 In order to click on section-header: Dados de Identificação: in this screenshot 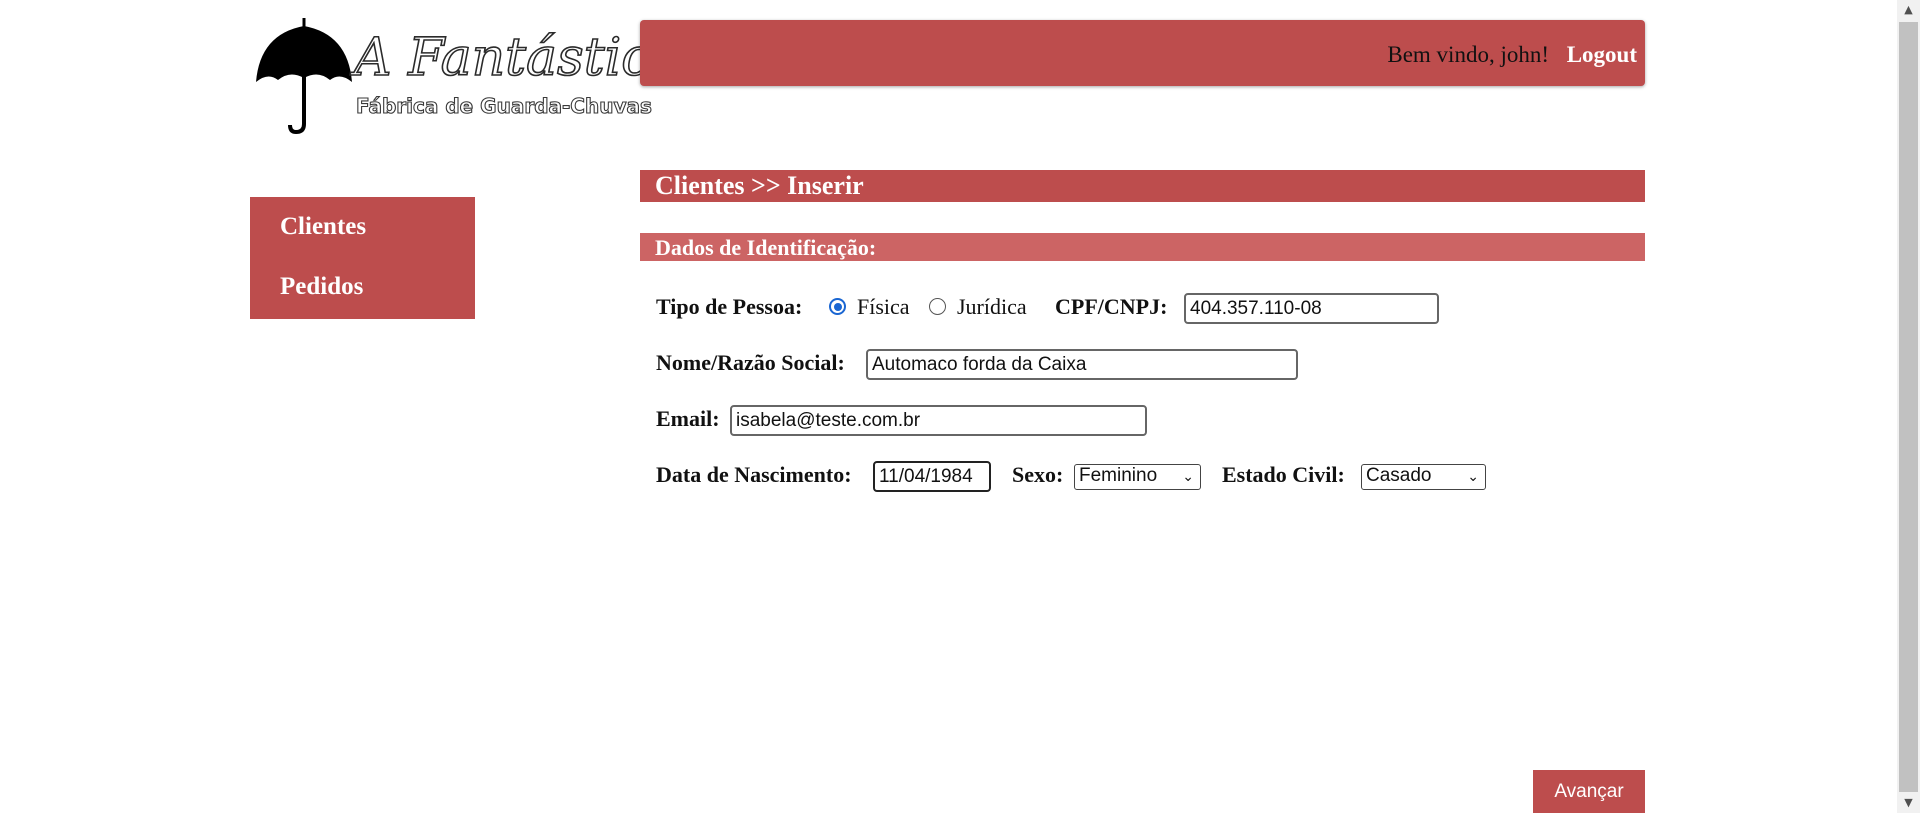, I will do `click(1142, 247)`.